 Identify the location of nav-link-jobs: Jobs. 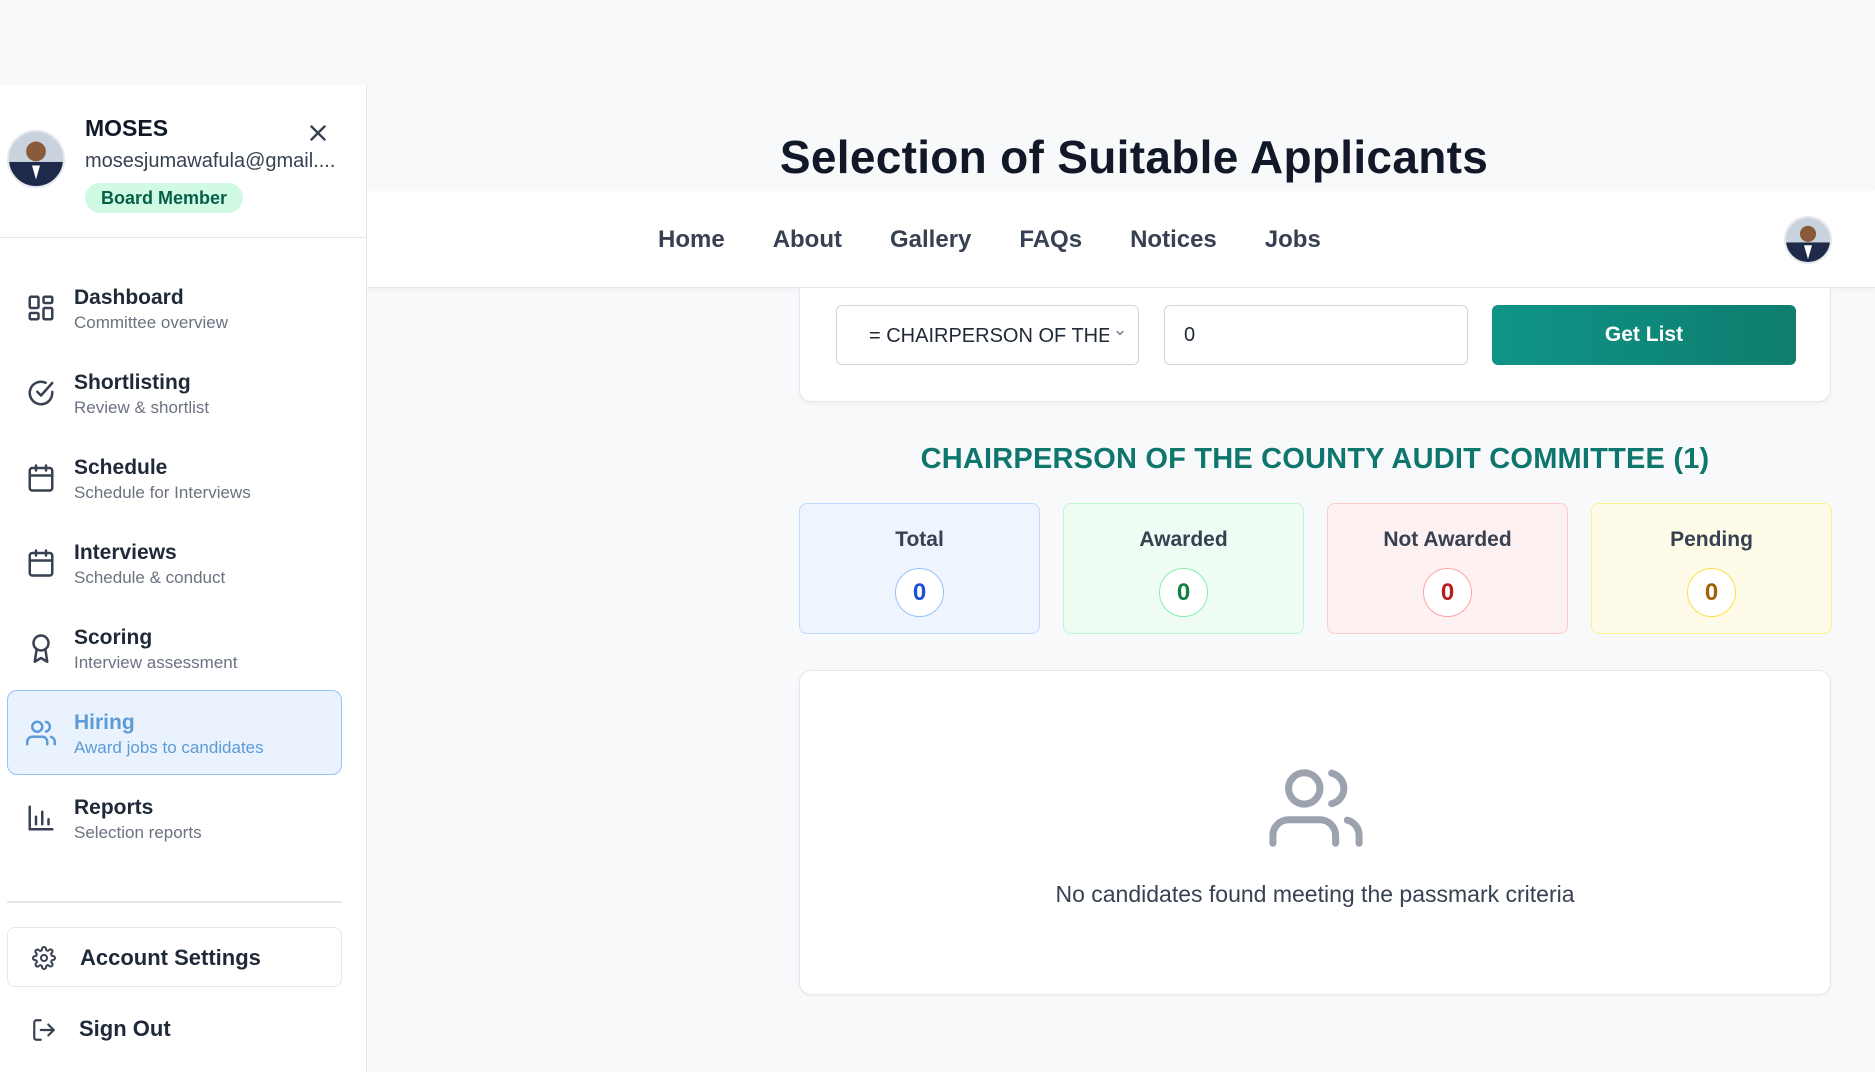
(1293, 240).